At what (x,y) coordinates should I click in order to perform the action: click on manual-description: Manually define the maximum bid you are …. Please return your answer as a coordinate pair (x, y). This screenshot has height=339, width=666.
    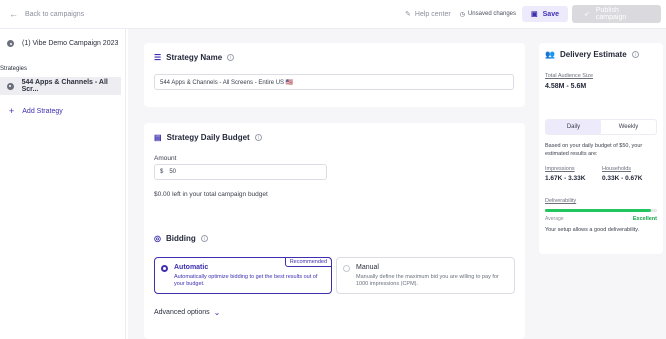
    Looking at the image, I should click on (427, 280).